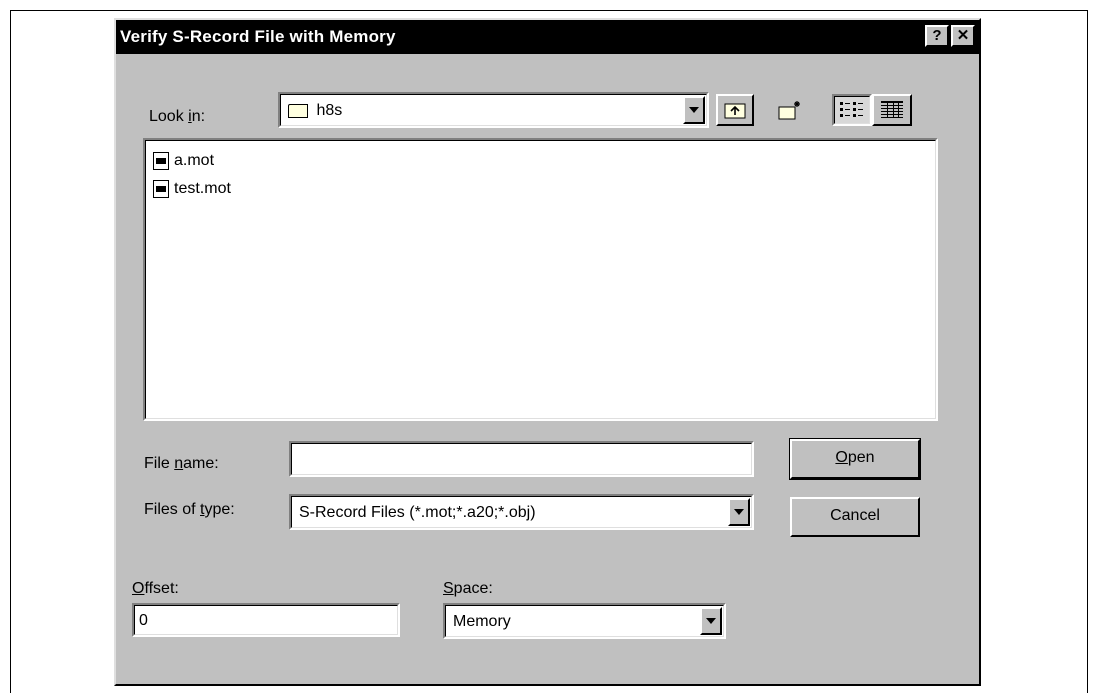 Image resolution: width=1099 pixels, height=695 pixels. I want to click on close-button: ✕, so click(963, 36).